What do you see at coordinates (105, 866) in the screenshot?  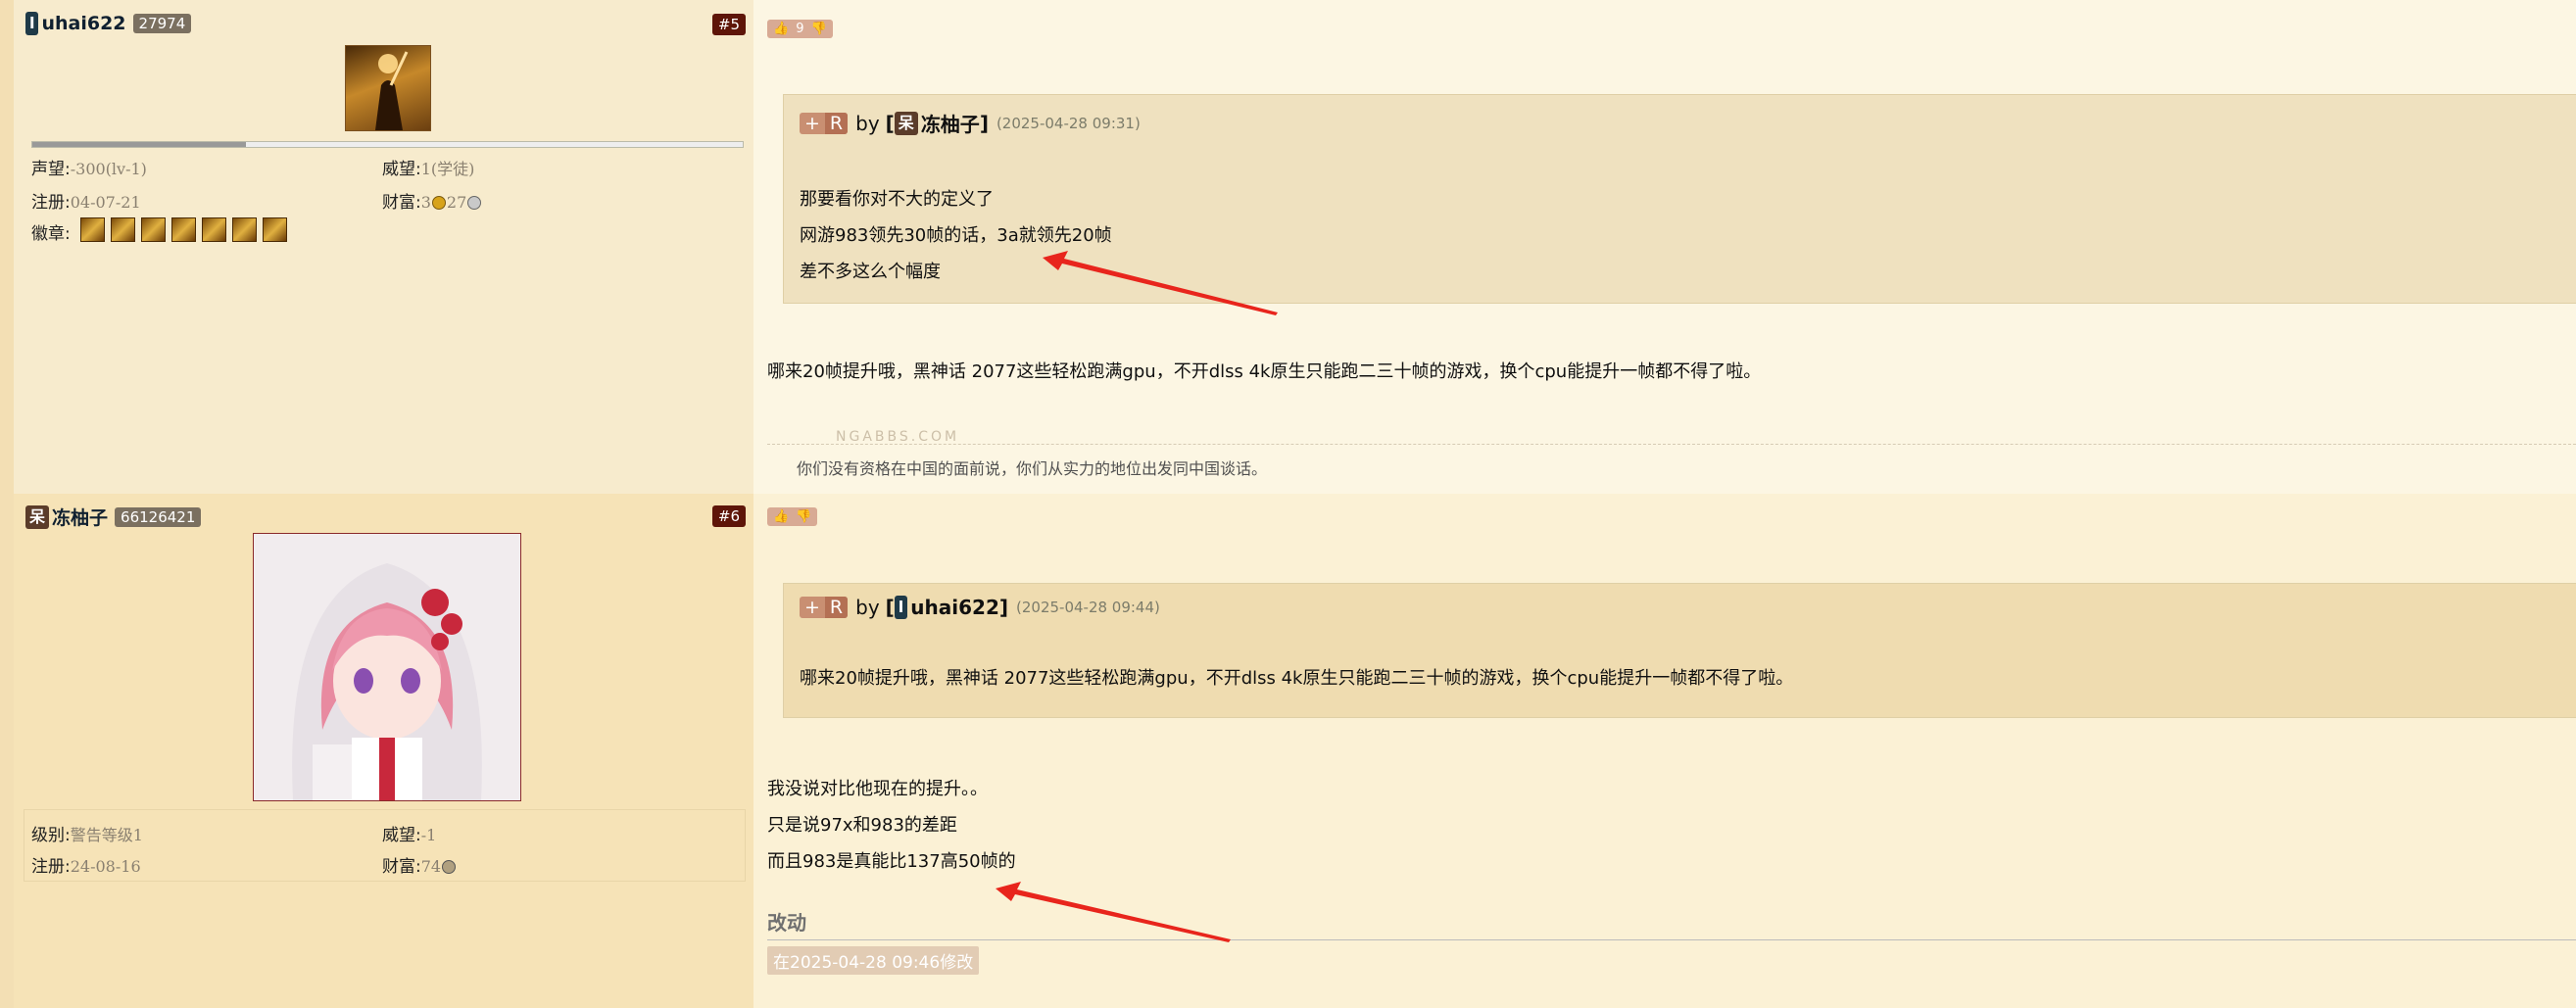 I see `register-value: 24-08-16` at bounding box center [105, 866].